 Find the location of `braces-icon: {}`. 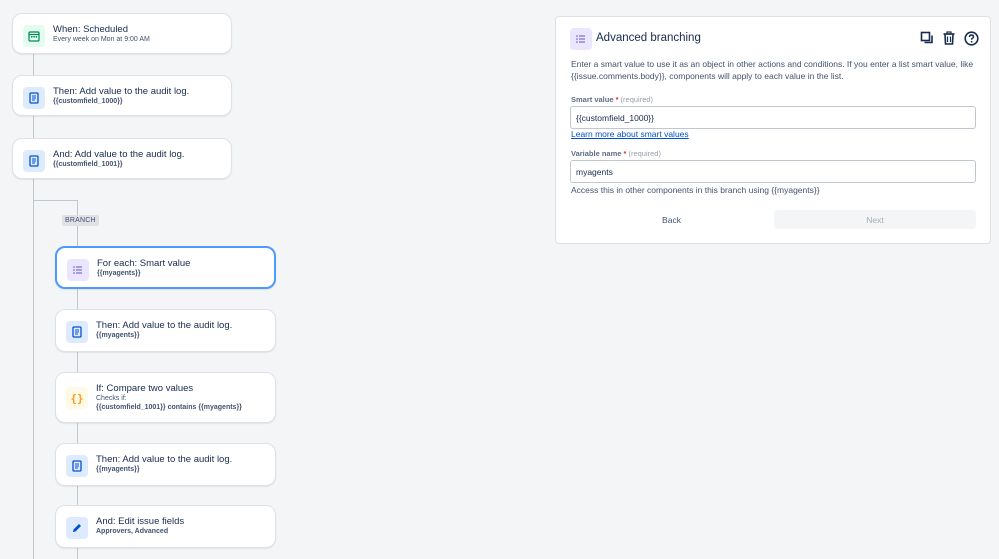

braces-icon: {} is located at coordinates (77, 398).